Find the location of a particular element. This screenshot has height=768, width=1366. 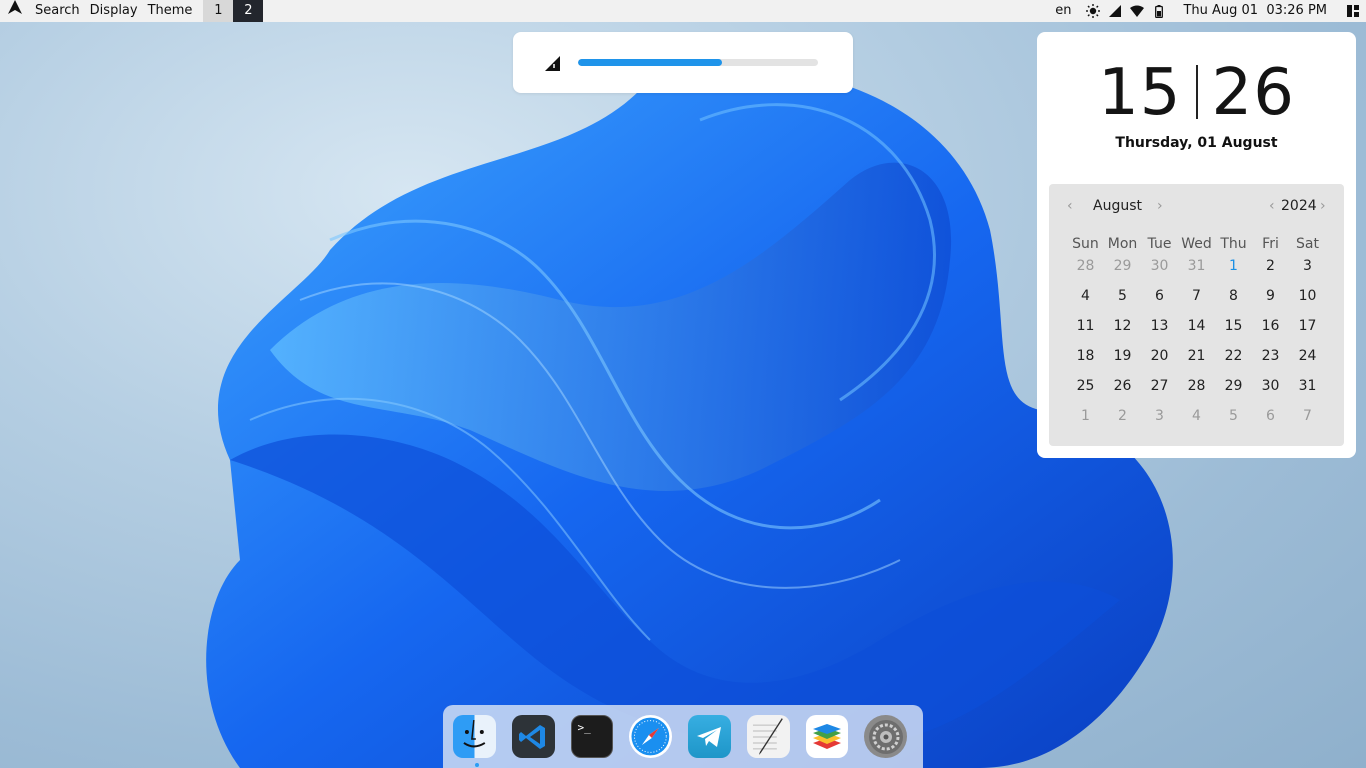

running-indicator is located at coordinates (477, 765).